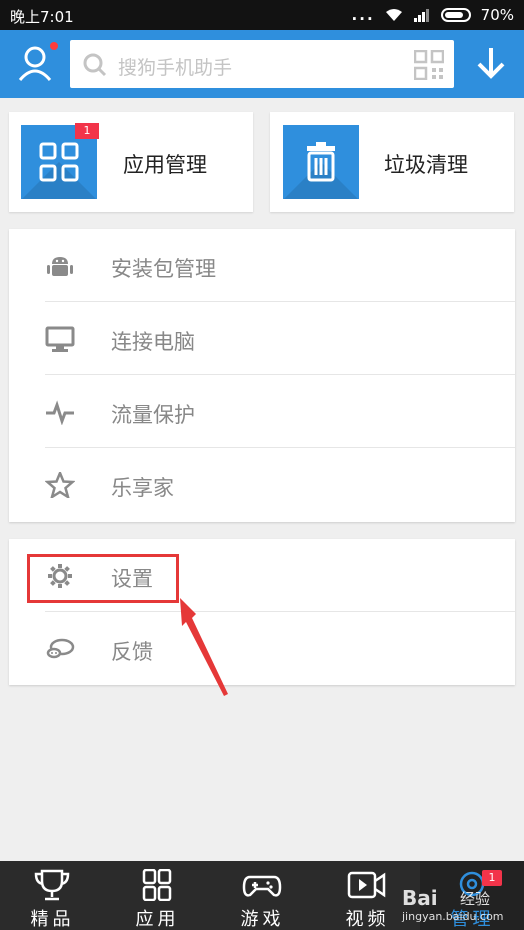 Image resolution: width=524 pixels, height=930 pixels. I want to click on list-item-traffic-protect: 流量保护, so click(262, 411).